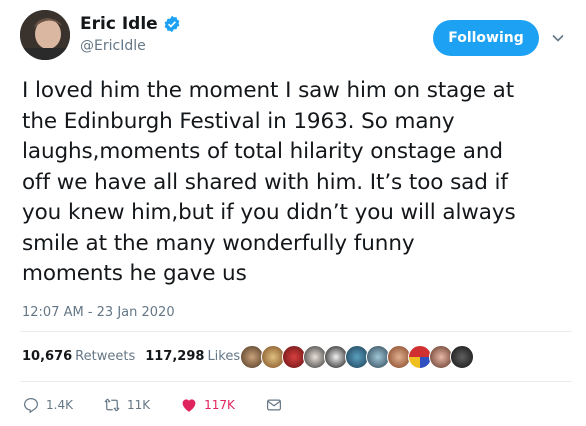 This screenshot has height=426, width=586. I want to click on tweet-actions: 1.4K 11K 117K, so click(167, 405).